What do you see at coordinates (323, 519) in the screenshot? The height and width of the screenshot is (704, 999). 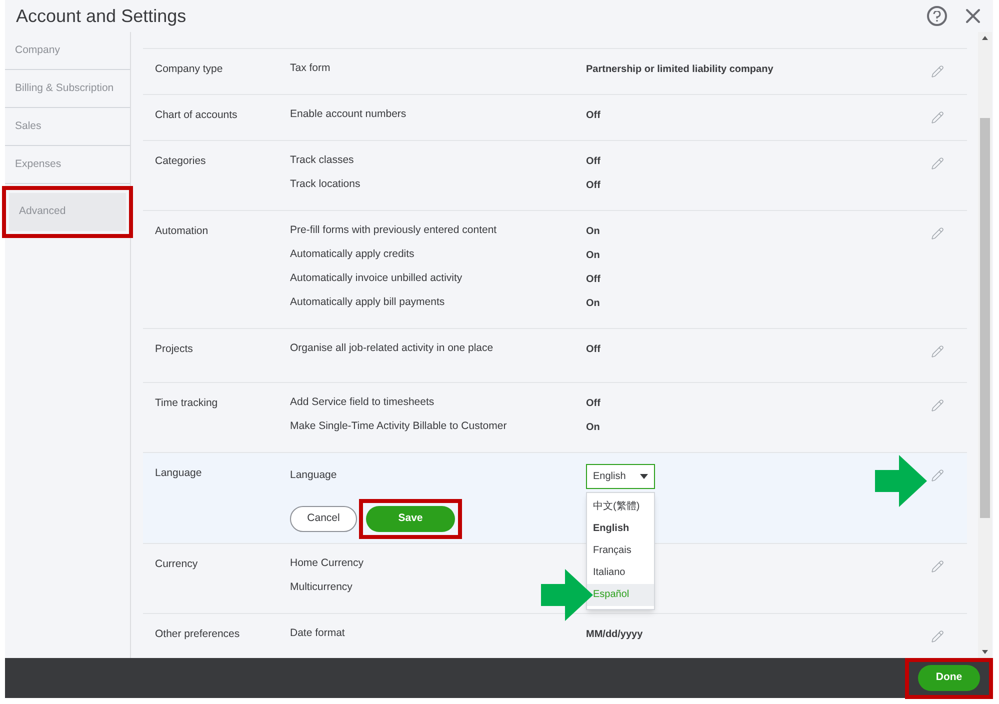 I see `cancel-button: Cancel` at bounding box center [323, 519].